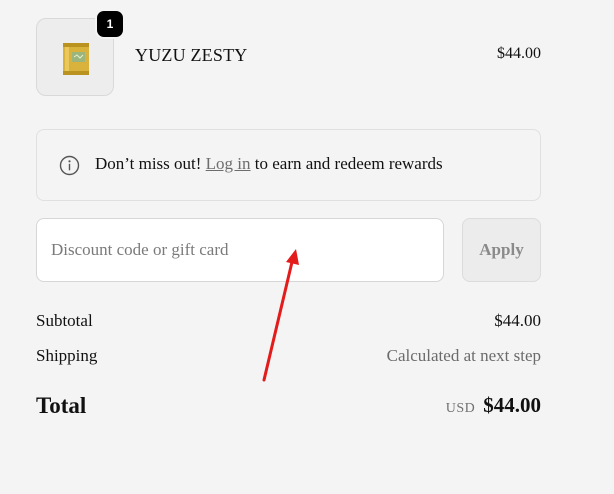 The width and height of the screenshot is (614, 494). Describe the element at coordinates (110, 24) in the screenshot. I see `quantity-badge: 1` at that location.